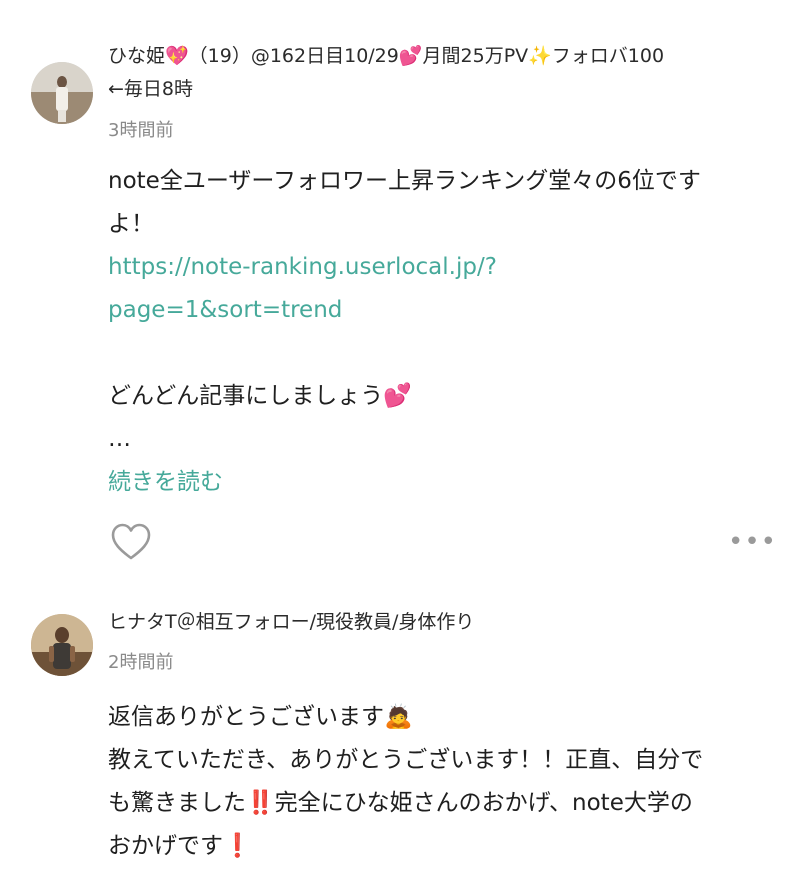 This screenshot has height=871, width=800. What do you see at coordinates (141, 130) in the screenshot?
I see `timestamp: 3時間前` at bounding box center [141, 130].